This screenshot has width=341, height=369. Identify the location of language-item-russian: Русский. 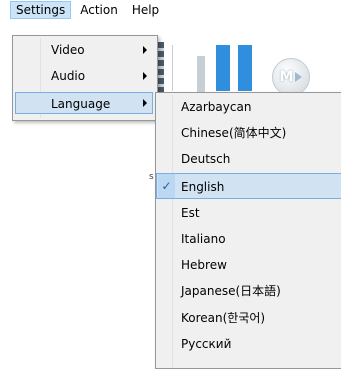
(248, 344).